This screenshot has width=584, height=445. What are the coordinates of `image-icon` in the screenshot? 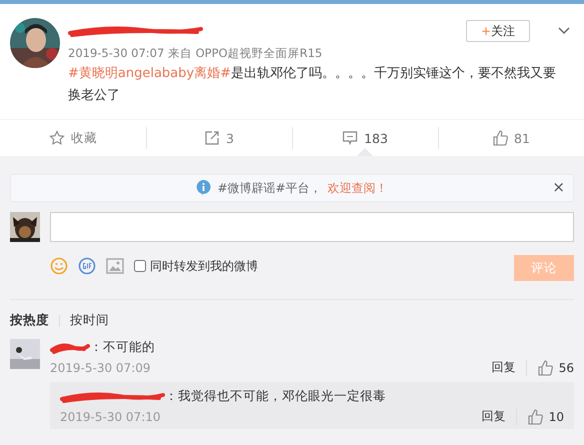 It's located at (115, 266).